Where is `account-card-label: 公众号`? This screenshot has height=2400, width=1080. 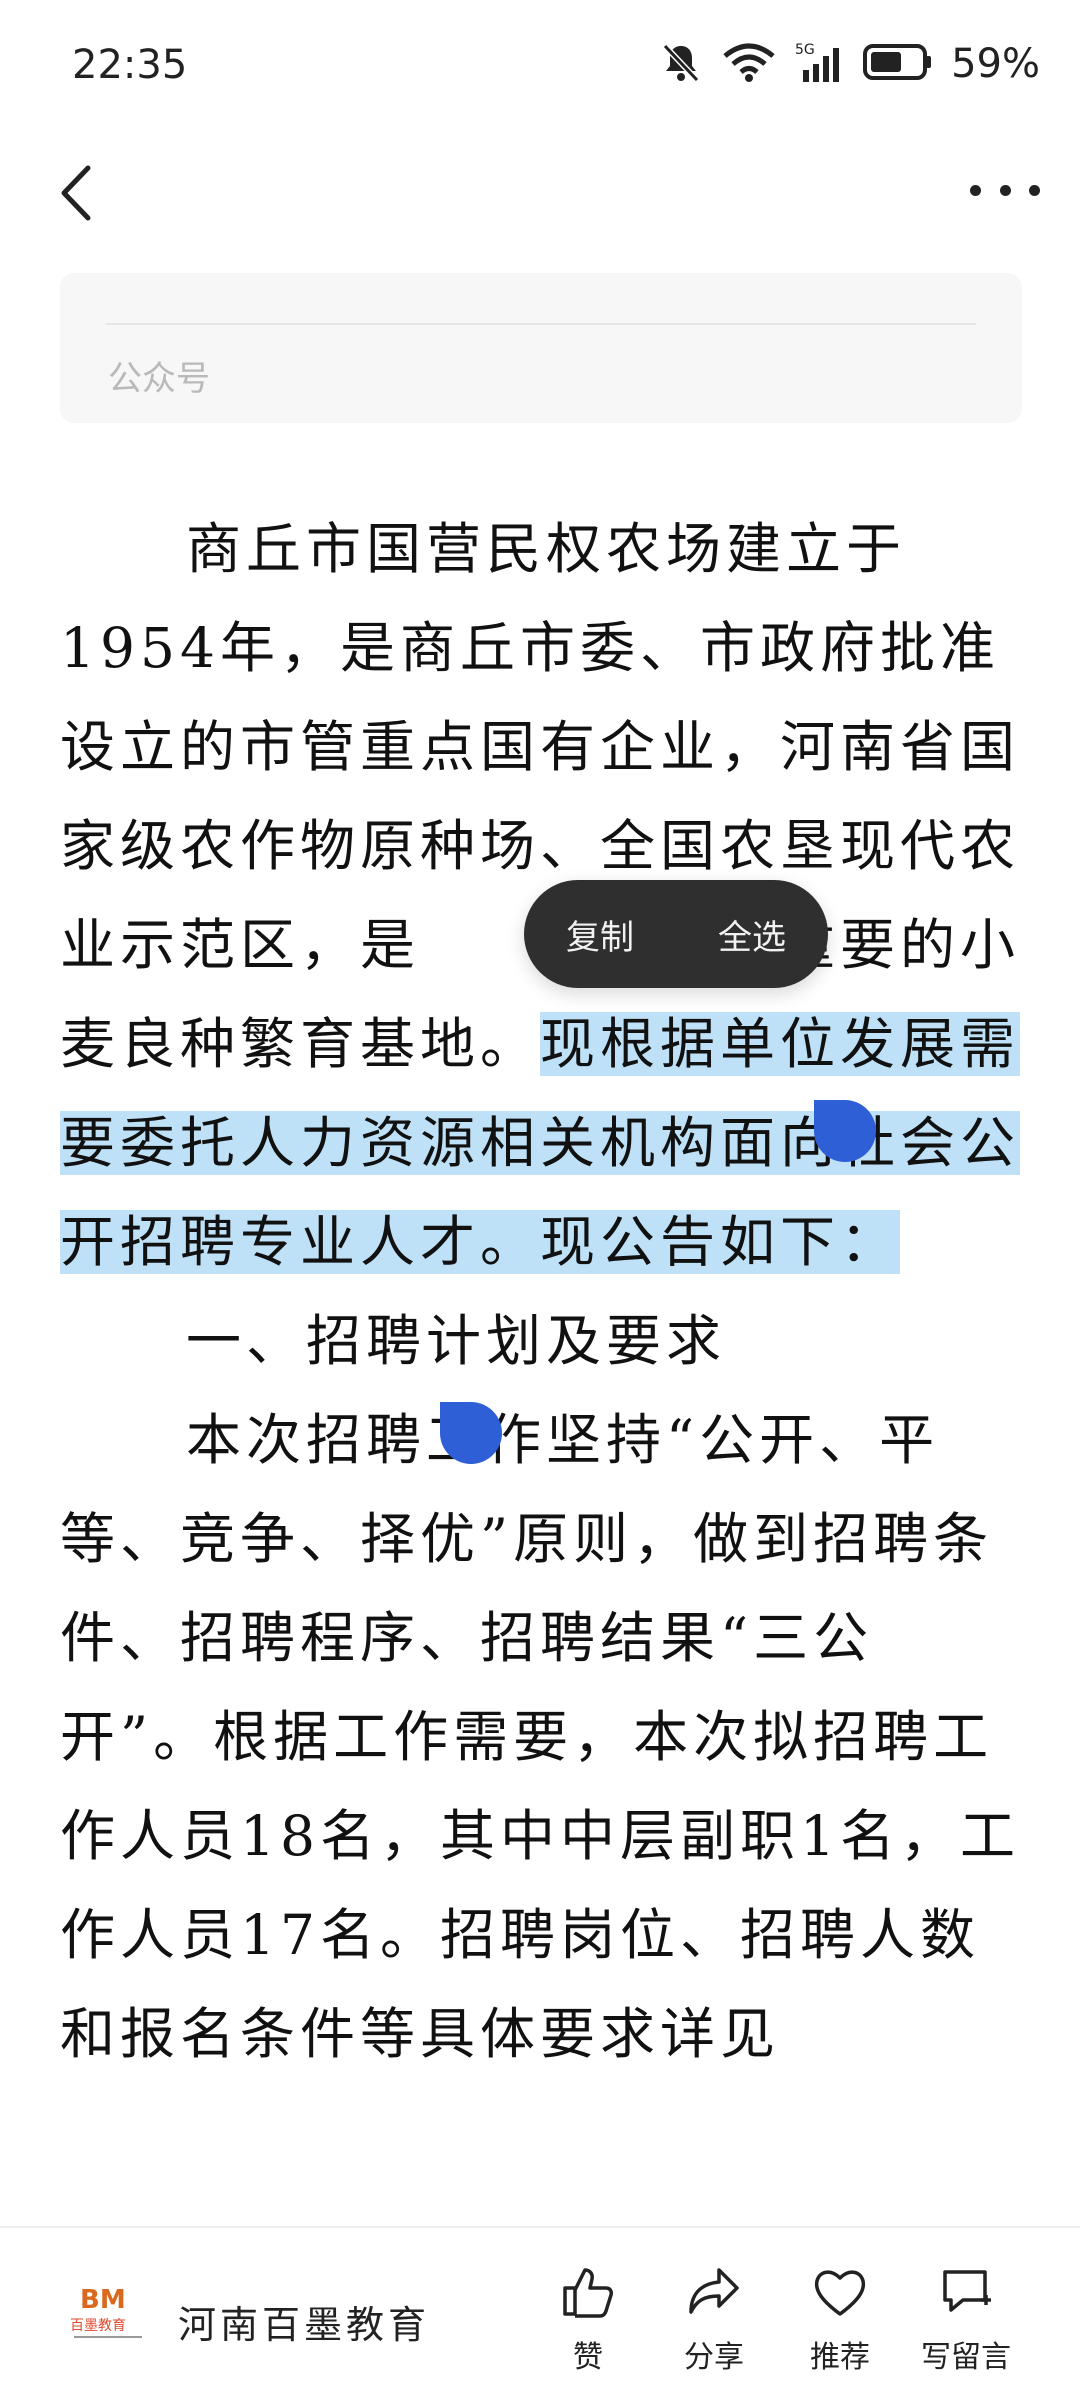 account-card-label: 公众号 is located at coordinates (159, 379).